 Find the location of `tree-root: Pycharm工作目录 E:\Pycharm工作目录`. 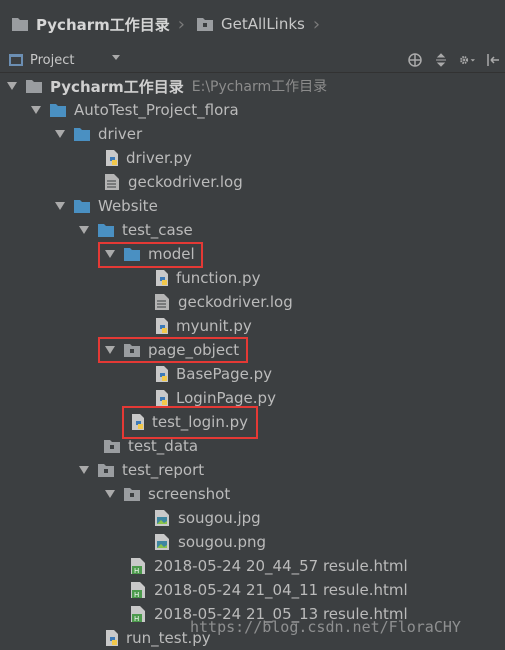

tree-root: Pycharm工作目录 E:\Pycharm工作目录 is located at coordinates (166, 86).